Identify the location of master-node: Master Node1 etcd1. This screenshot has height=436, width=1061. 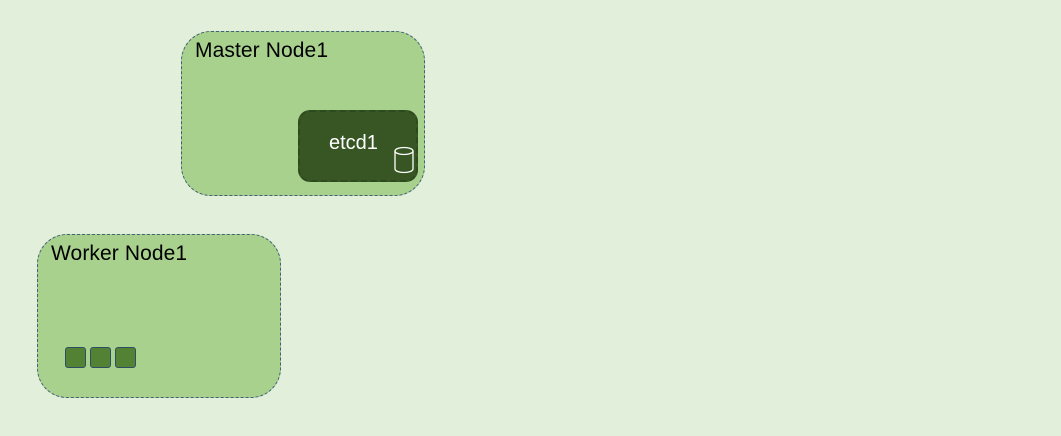
(303, 113).